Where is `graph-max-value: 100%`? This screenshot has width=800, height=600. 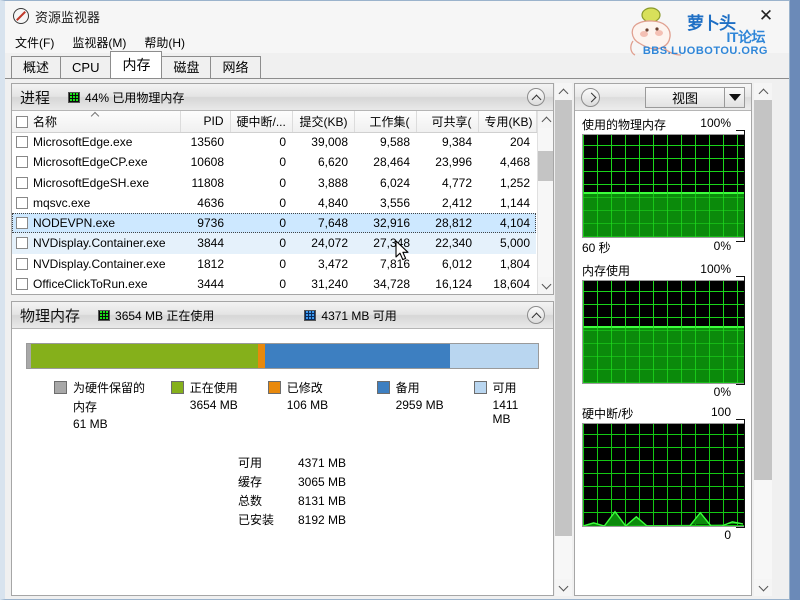
graph-max-value: 100% is located at coordinates (715, 269).